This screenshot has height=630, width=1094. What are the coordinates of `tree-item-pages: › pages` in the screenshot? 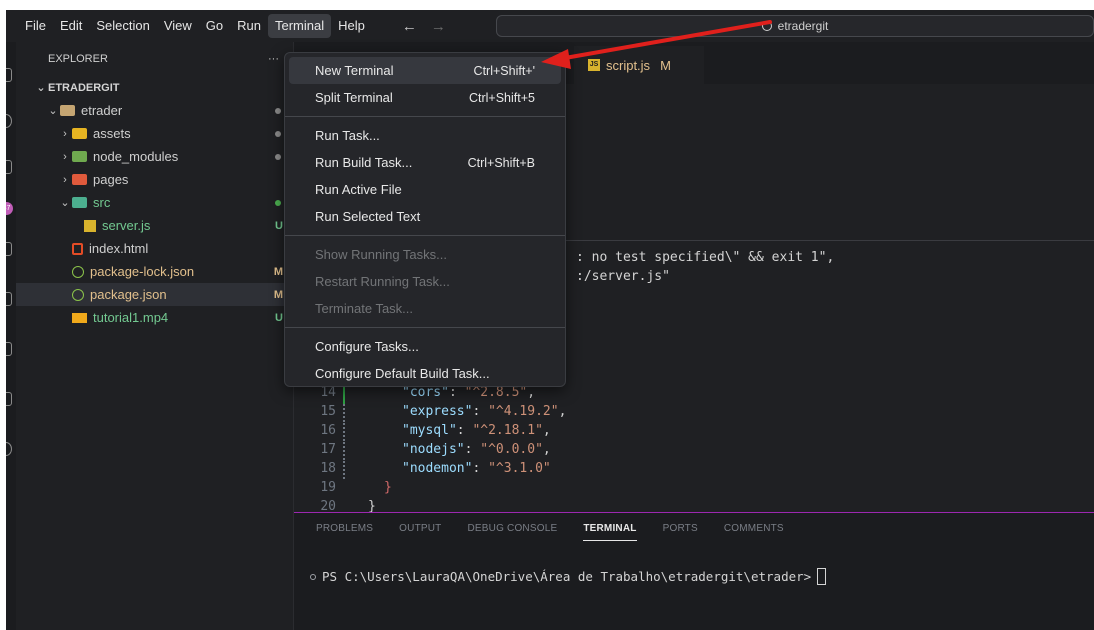 It's located at (154, 179).